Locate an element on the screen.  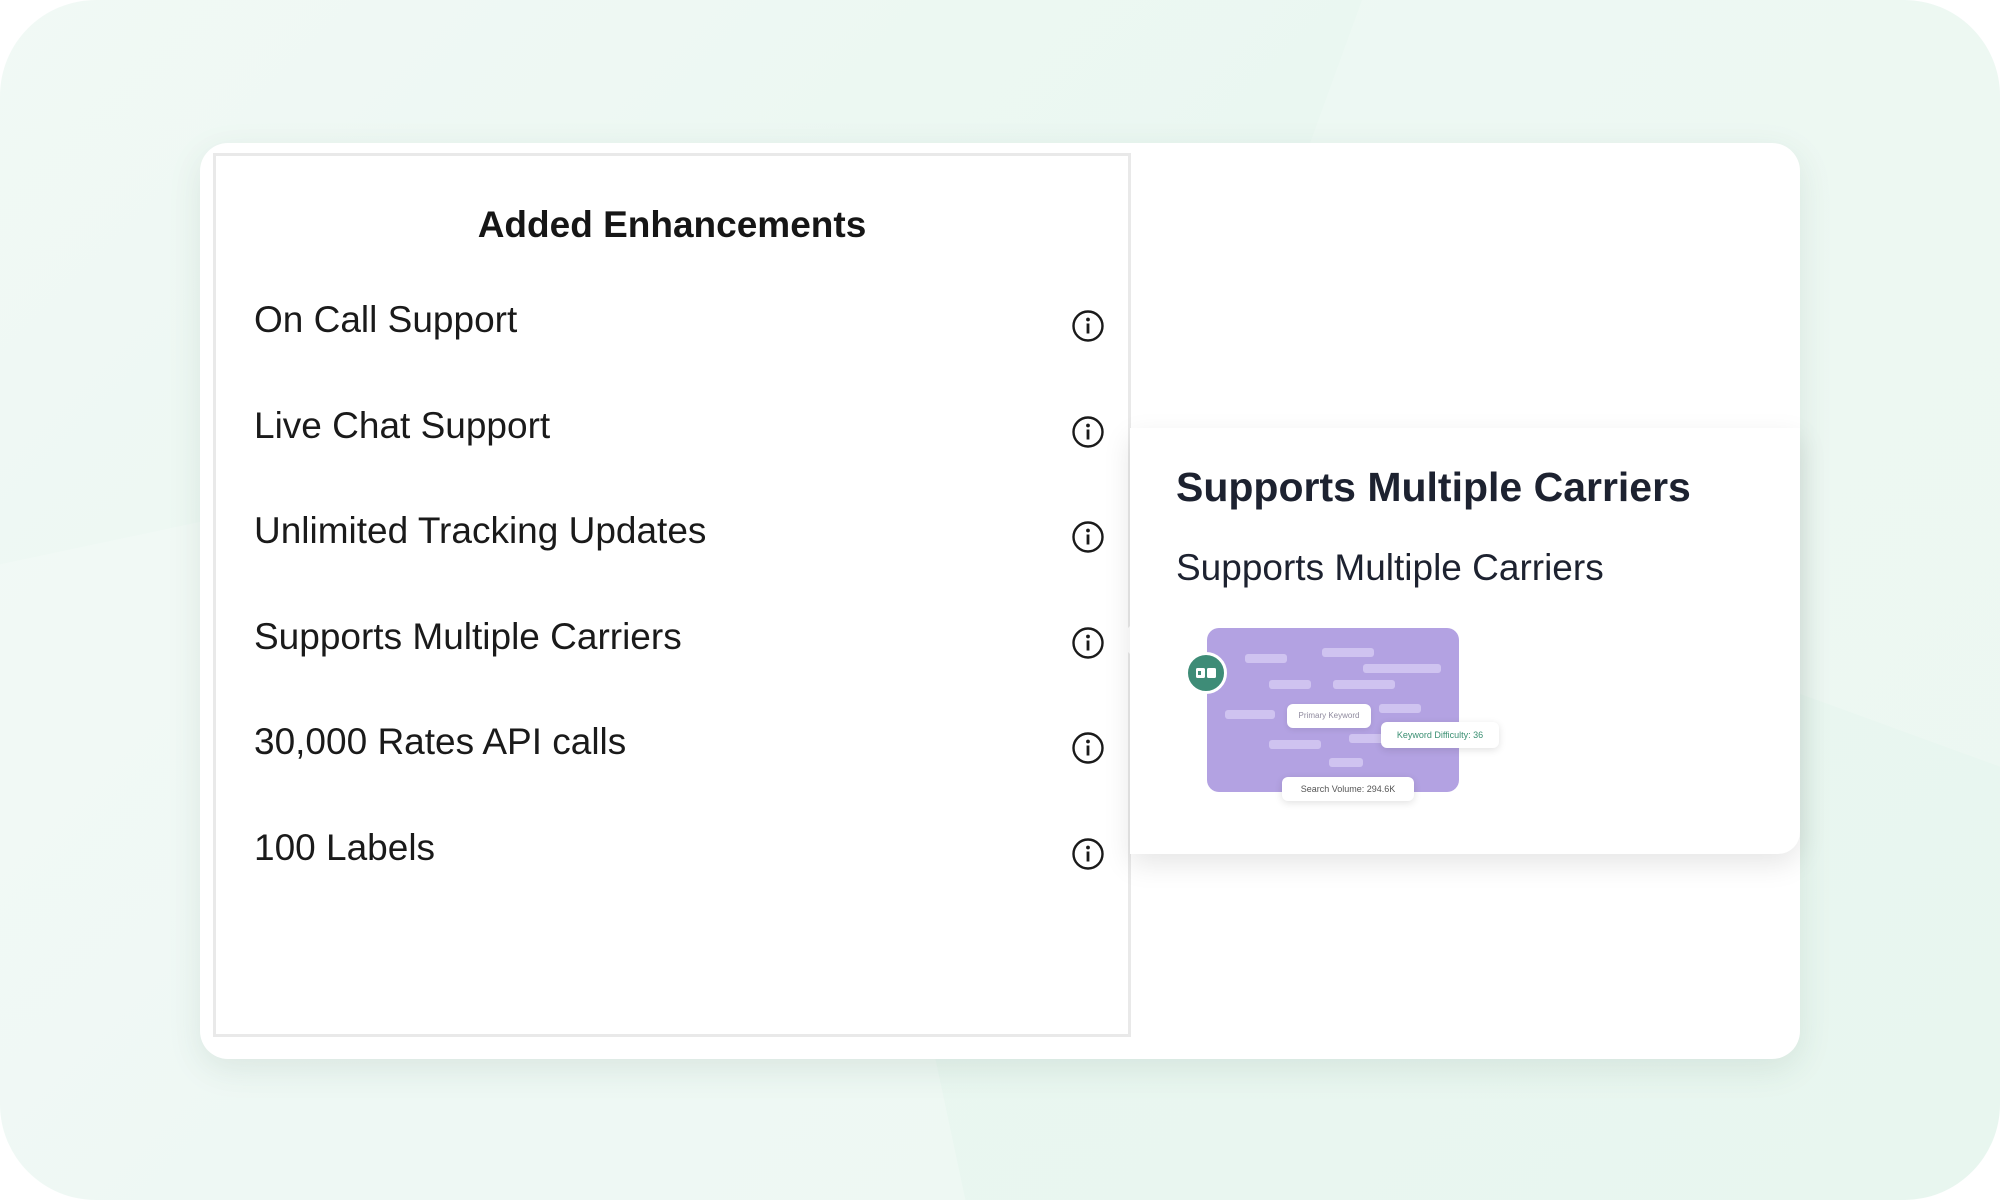
keyword-difficulty-pill: Keyword Difficulty: 36 is located at coordinates (1440, 735).